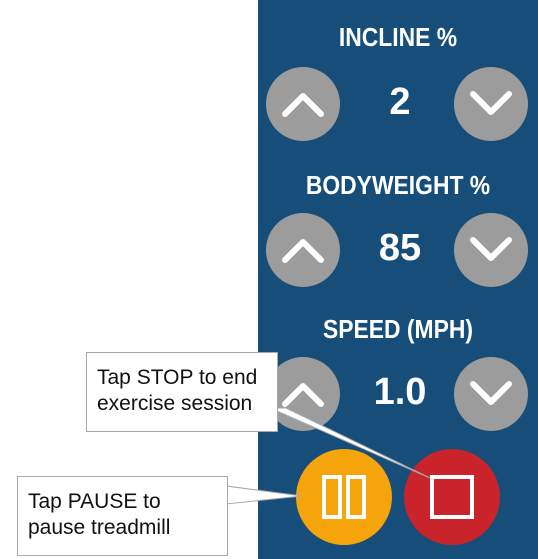 This screenshot has width=538, height=559. Describe the element at coordinates (177, 377) in the screenshot. I see `stop-callout-line-1: Tap STOP to end` at that location.